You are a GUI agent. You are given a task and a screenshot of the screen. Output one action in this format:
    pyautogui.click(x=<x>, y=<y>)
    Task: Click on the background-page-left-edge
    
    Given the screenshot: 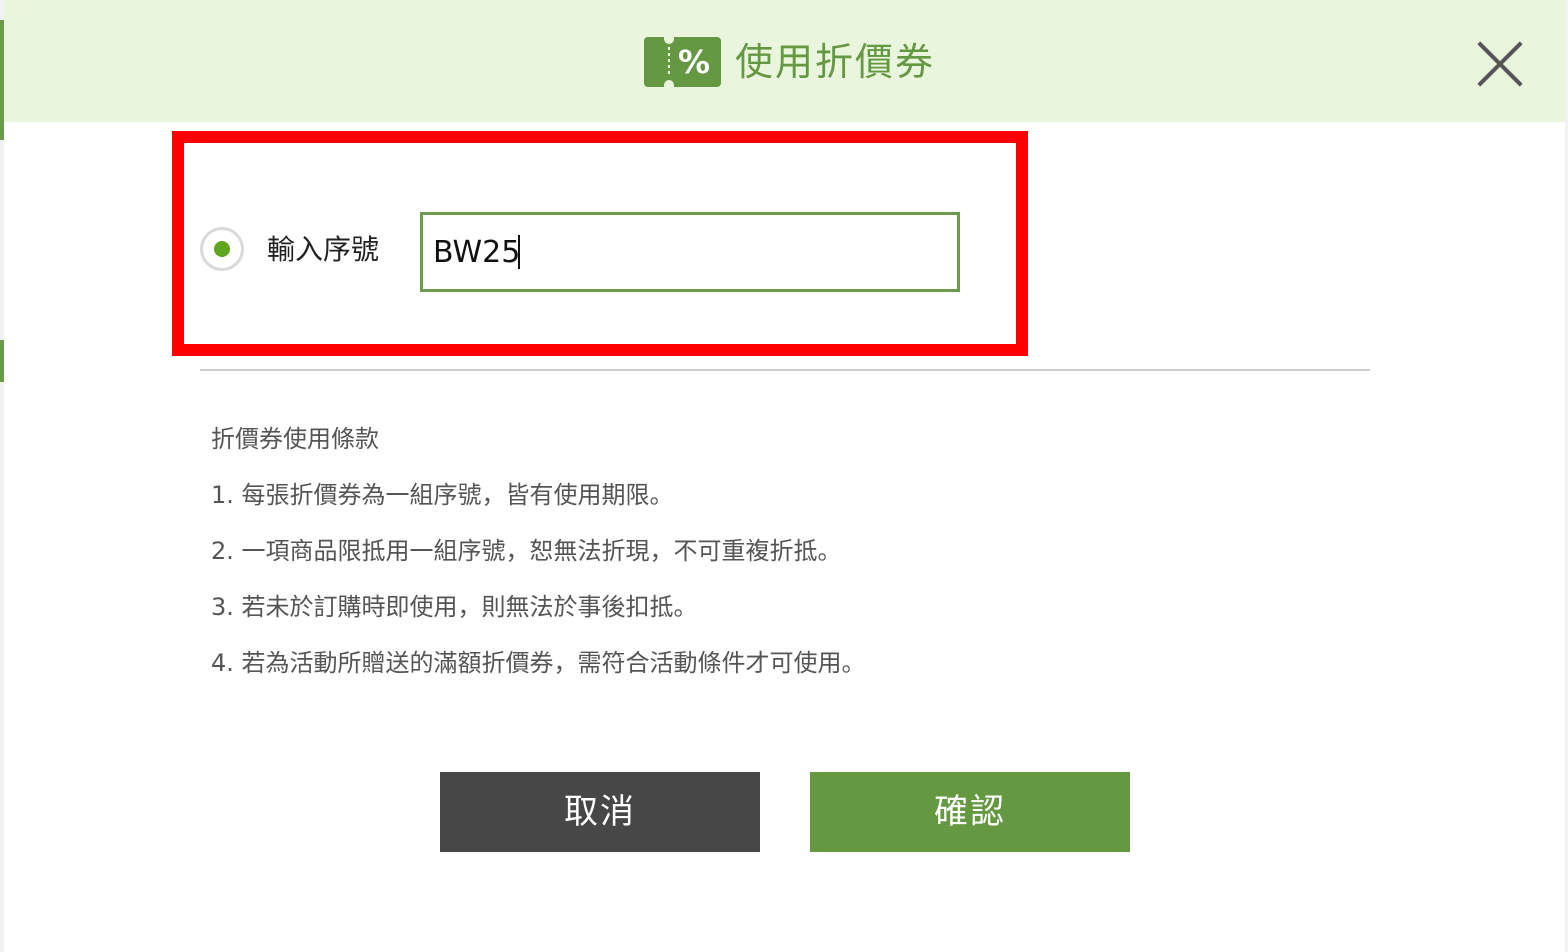 What is the action you would take?
    pyautogui.click(x=2, y=476)
    